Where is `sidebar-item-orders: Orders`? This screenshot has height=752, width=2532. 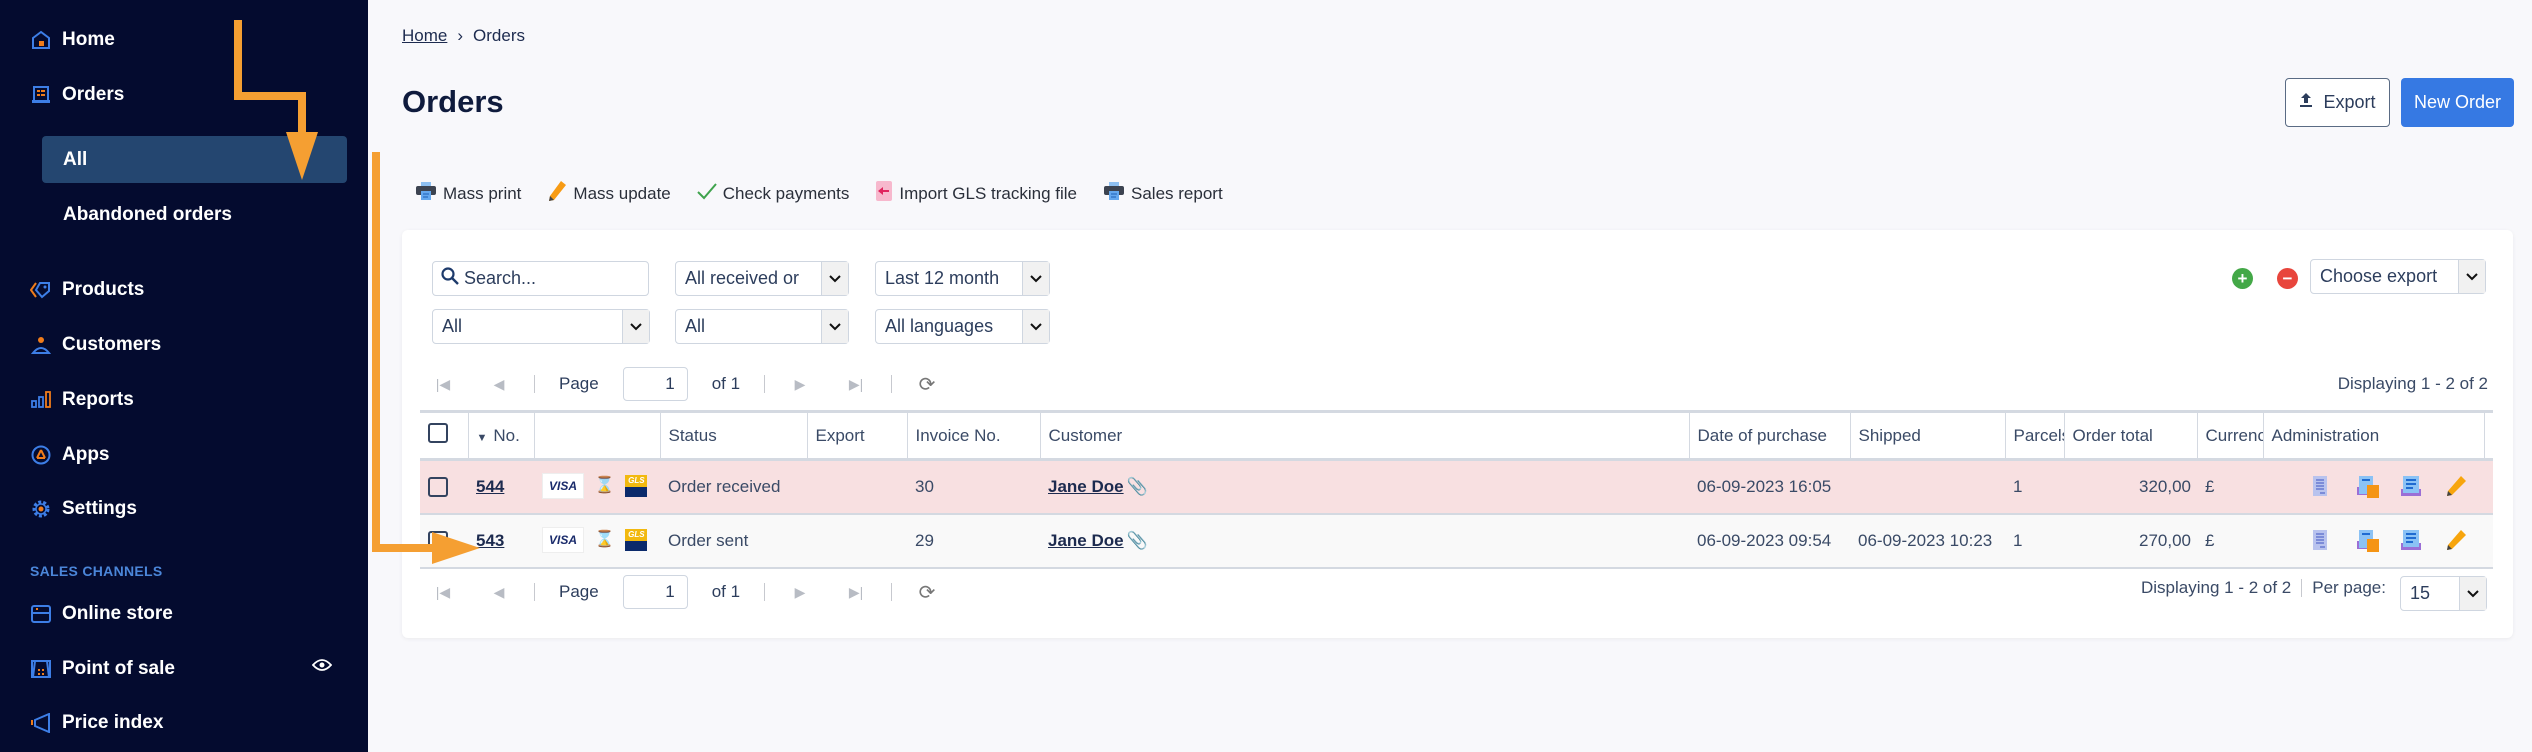 sidebar-item-orders: Orders is located at coordinates (77, 95).